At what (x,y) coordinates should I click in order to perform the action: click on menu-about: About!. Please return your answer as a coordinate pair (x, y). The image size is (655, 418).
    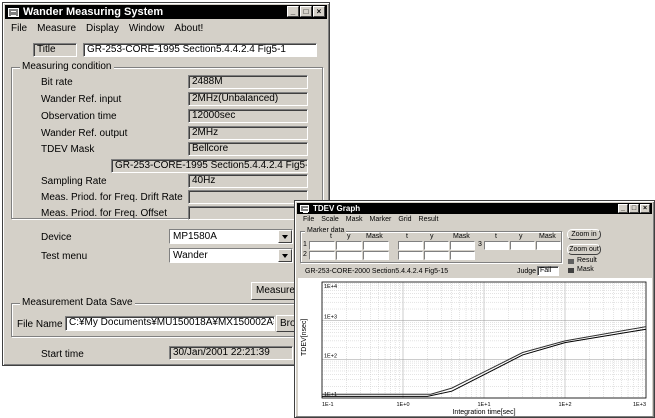
    Looking at the image, I should click on (188, 28).